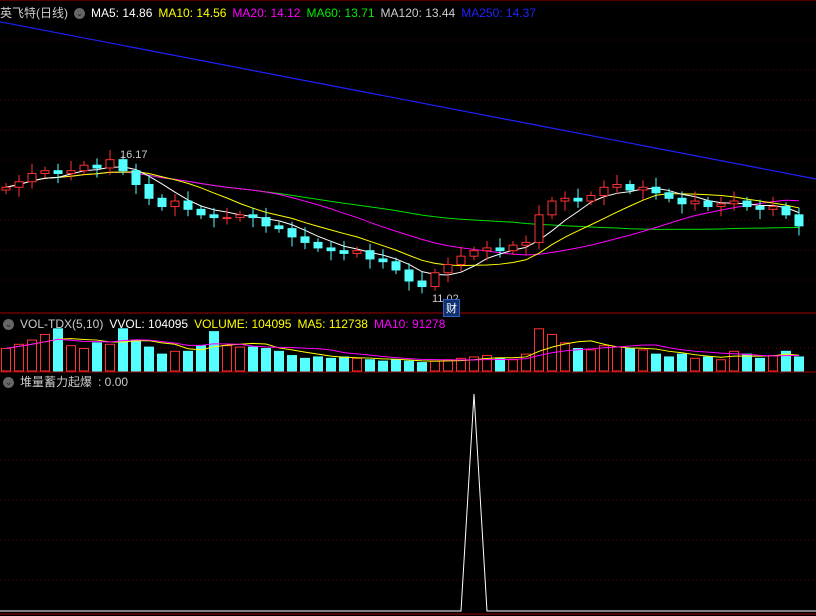 This screenshot has height=616, width=816. What do you see at coordinates (122, 13) in the screenshot?
I see `ma5-label: MA5: 14.86` at bounding box center [122, 13].